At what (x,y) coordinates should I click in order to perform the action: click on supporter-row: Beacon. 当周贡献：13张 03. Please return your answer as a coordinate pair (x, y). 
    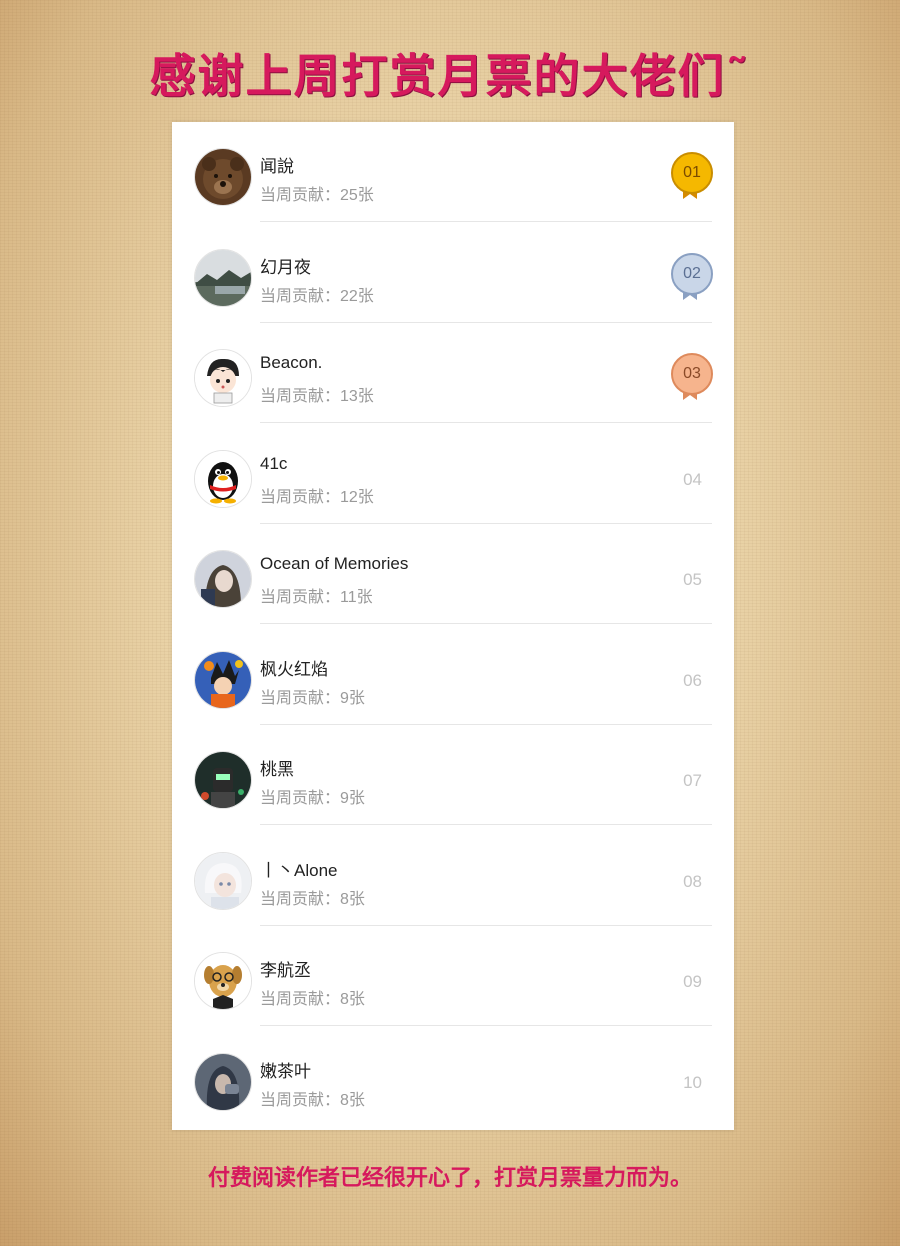
    Looking at the image, I should click on (453, 373).